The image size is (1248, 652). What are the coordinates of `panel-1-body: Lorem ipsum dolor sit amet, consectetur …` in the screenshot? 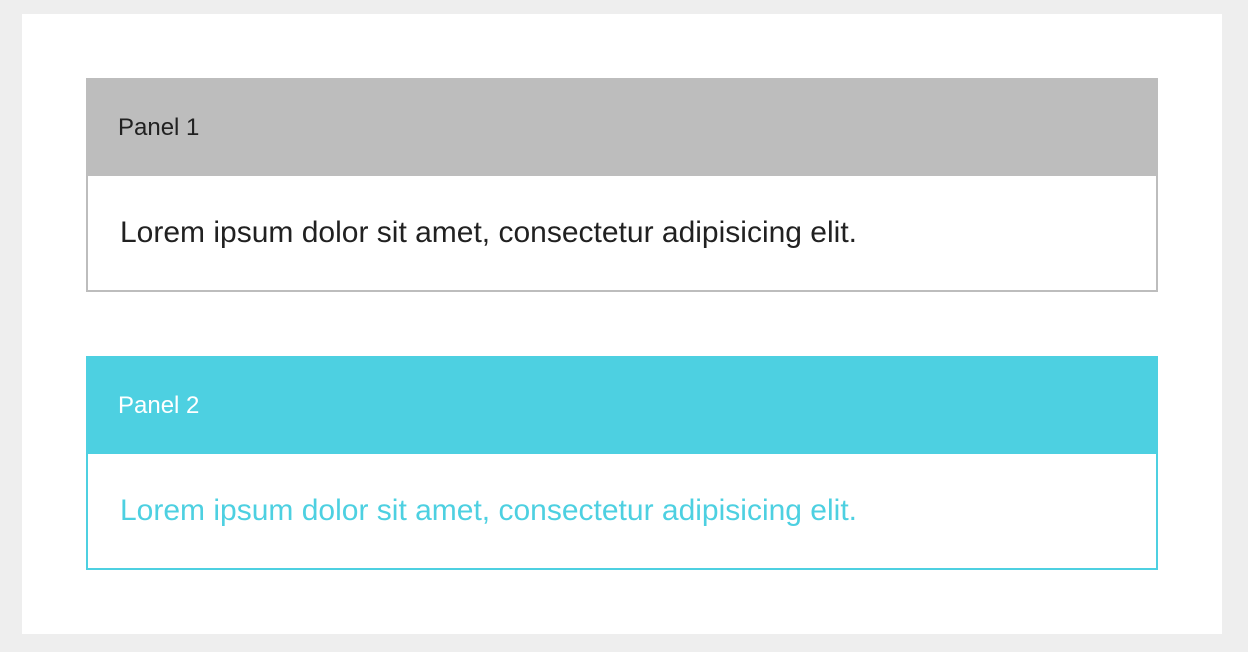 It's located at (622, 233).